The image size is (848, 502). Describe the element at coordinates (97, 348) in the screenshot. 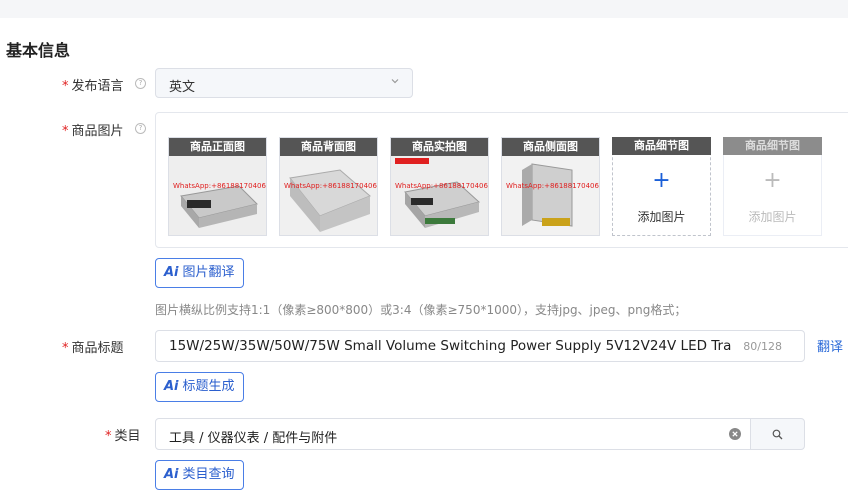

I see `title-label-text: 商品标题` at that location.